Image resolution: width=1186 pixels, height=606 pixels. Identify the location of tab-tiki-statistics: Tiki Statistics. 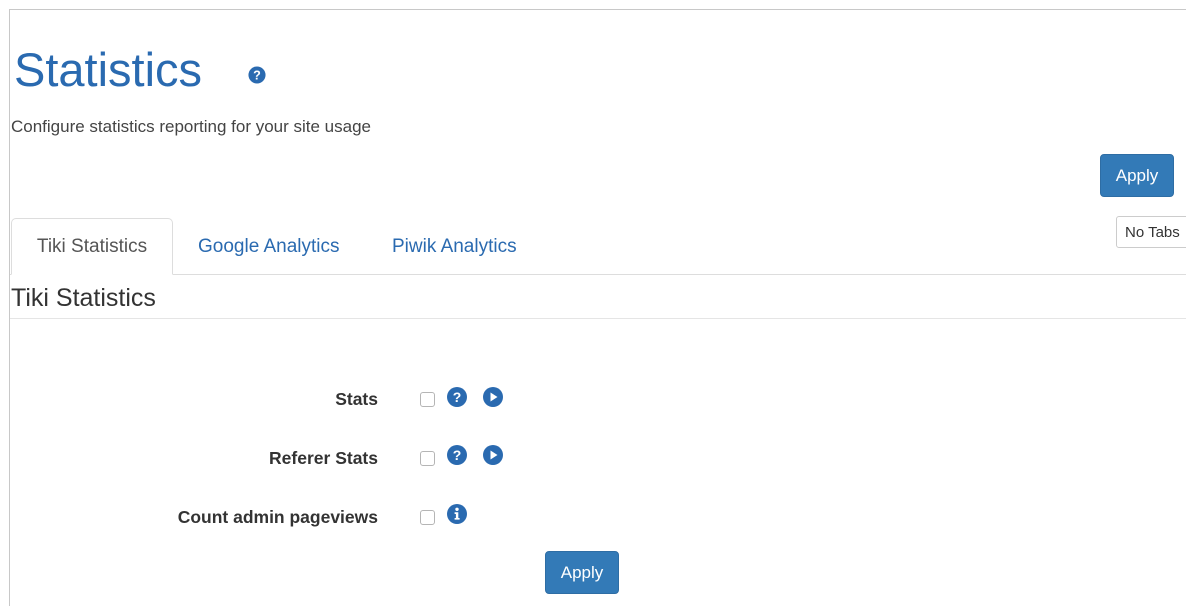
(92, 246).